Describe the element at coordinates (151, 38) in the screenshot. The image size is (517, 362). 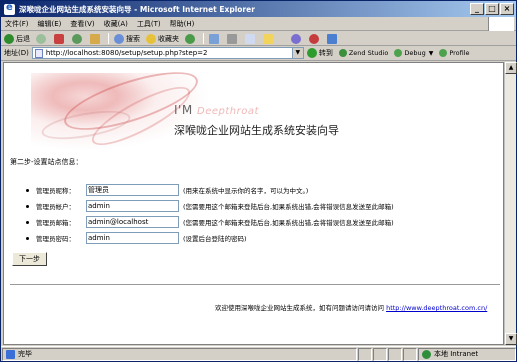
I see `star-icon` at that location.